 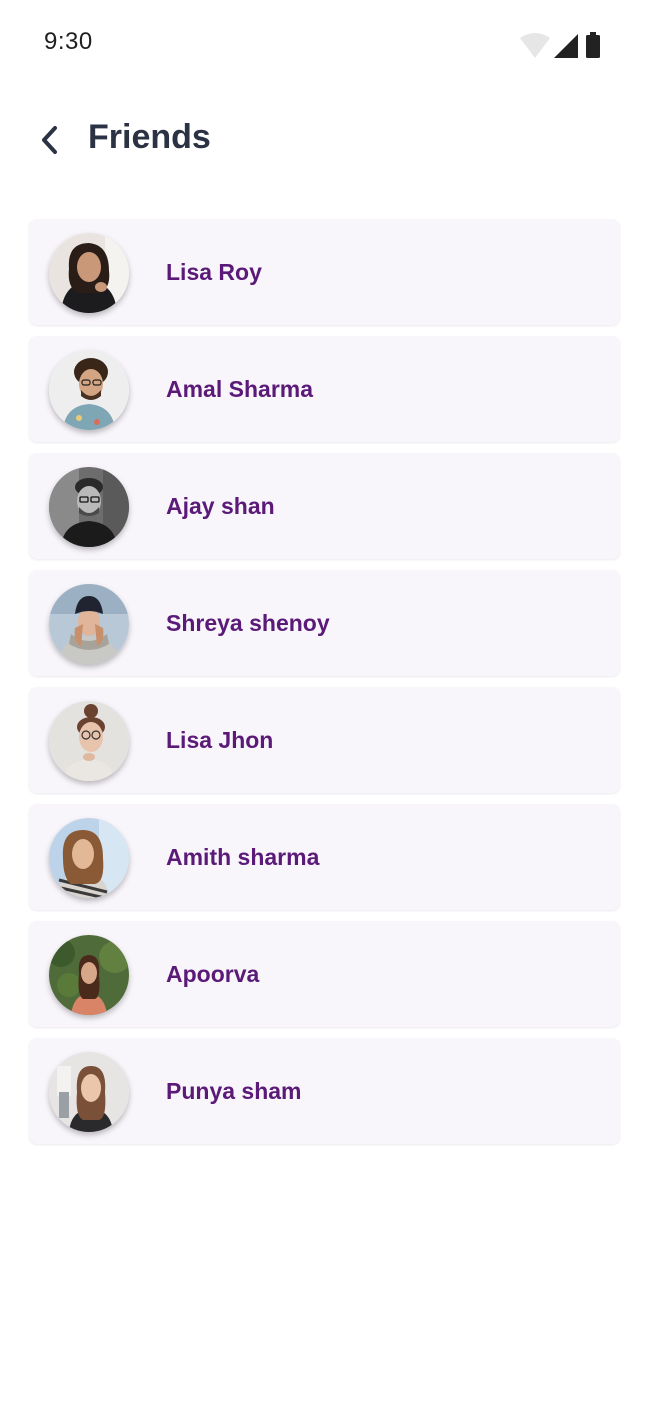 What do you see at coordinates (593, 45) in the screenshot?
I see `battery-icon` at bounding box center [593, 45].